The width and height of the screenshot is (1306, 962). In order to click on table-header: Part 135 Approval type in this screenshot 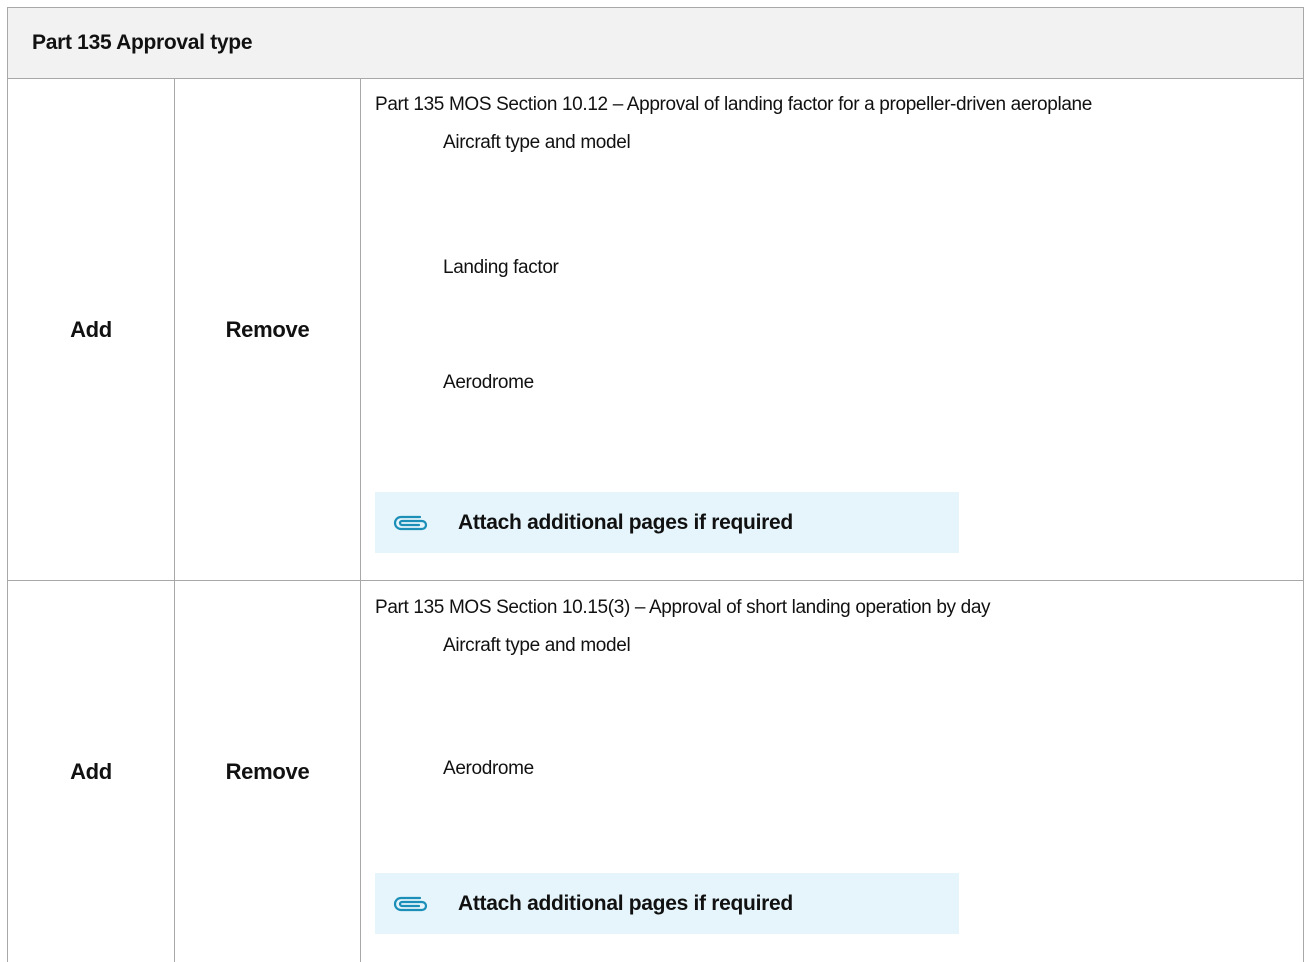, I will do `click(655, 43)`.